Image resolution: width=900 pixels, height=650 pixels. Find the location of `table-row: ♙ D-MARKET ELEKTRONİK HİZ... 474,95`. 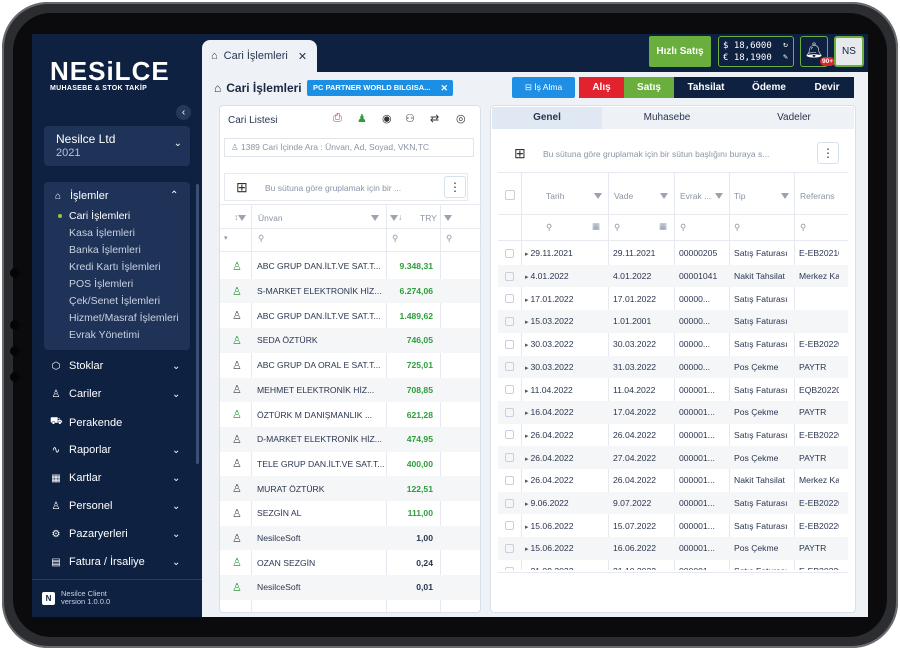

table-row: ♙ D-MARKET ELEKTRONİK HİZ... 474,95 is located at coordinates (350, 439).